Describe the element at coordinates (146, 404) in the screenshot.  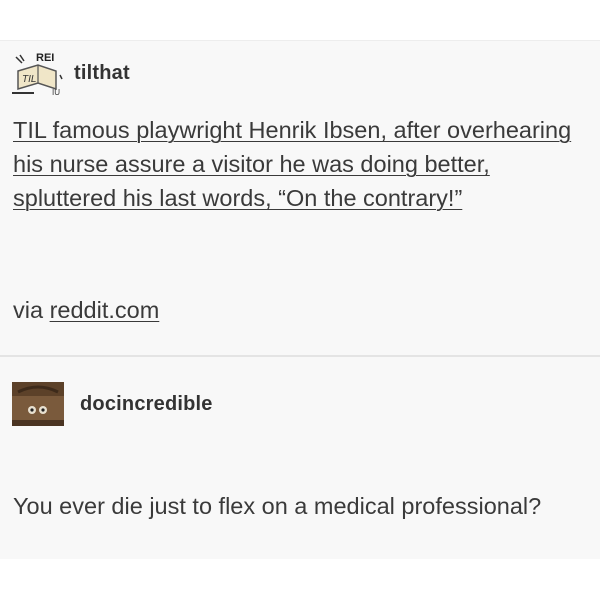
I see `post-username: docincredible` at that location.